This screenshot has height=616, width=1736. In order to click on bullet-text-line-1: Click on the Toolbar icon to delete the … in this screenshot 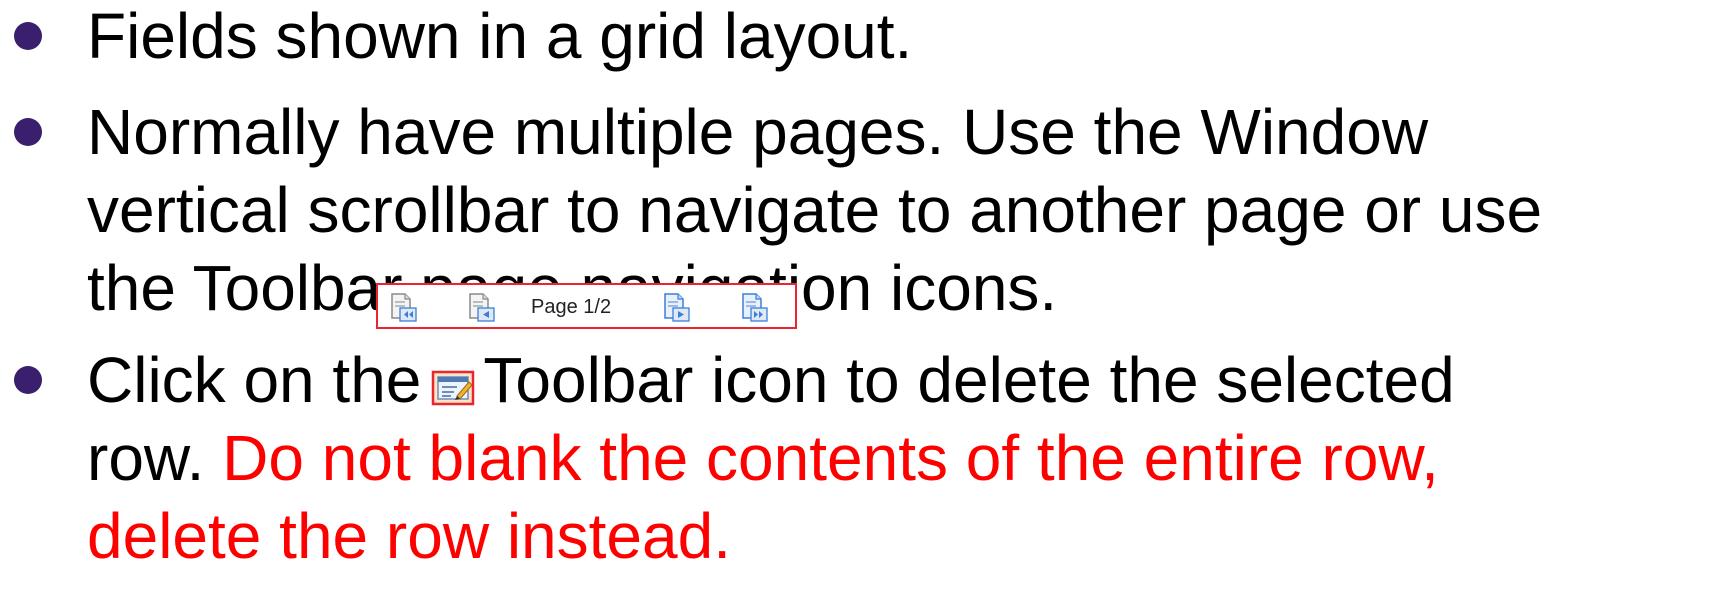, I will do `click(771, 380)`.